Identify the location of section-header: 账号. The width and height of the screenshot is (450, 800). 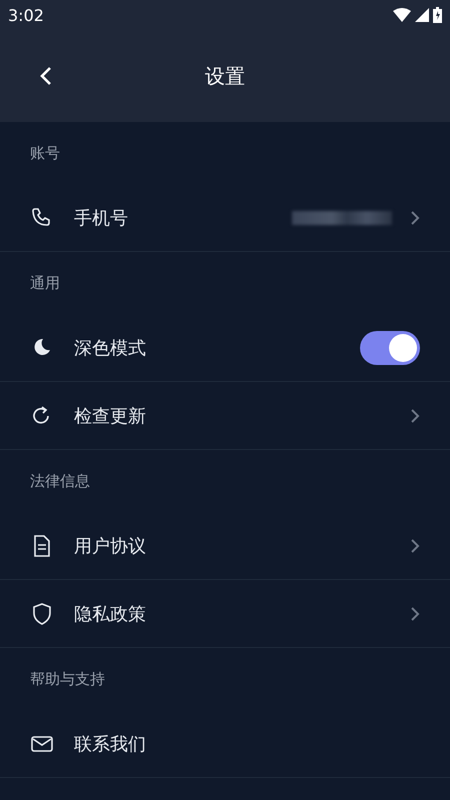
(45, 153).